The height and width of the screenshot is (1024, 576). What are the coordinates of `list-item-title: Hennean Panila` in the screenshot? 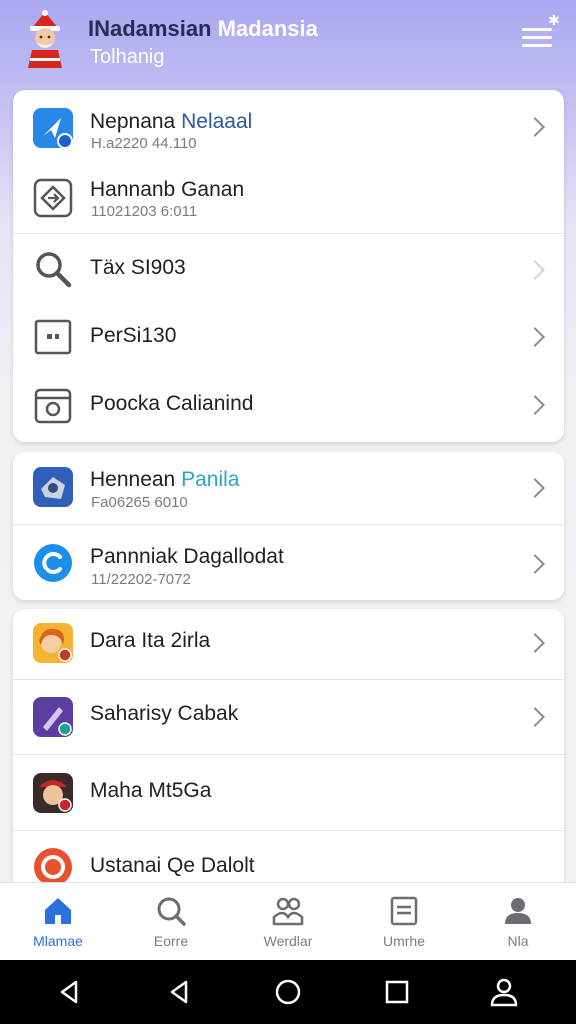 It's located at (164, 480).